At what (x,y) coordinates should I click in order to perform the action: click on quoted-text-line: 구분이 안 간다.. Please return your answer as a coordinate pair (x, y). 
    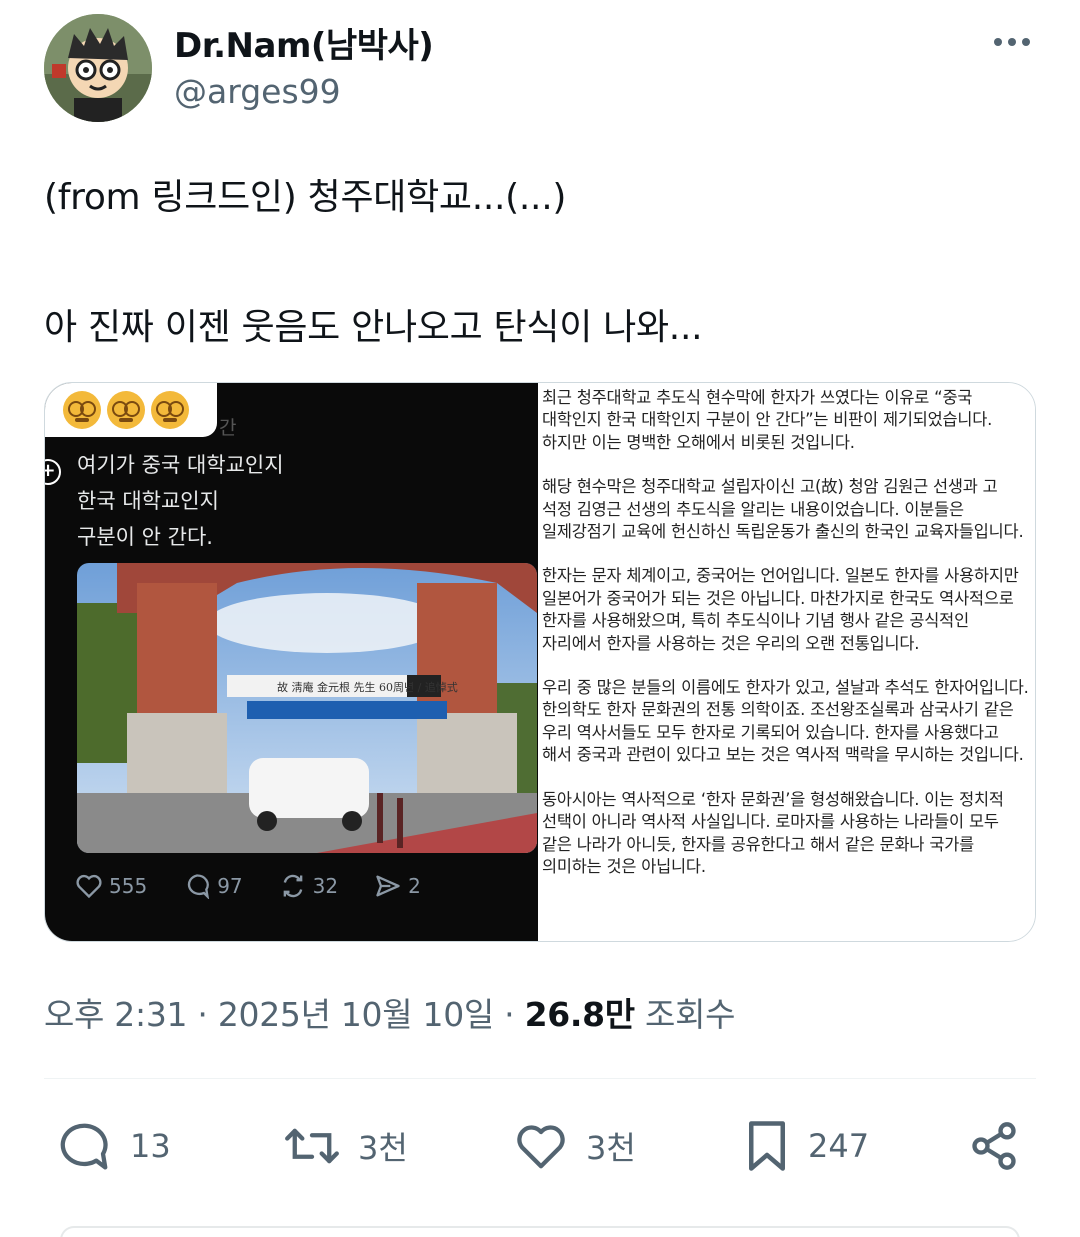
    Looking at the image, I should click on (145, 537).